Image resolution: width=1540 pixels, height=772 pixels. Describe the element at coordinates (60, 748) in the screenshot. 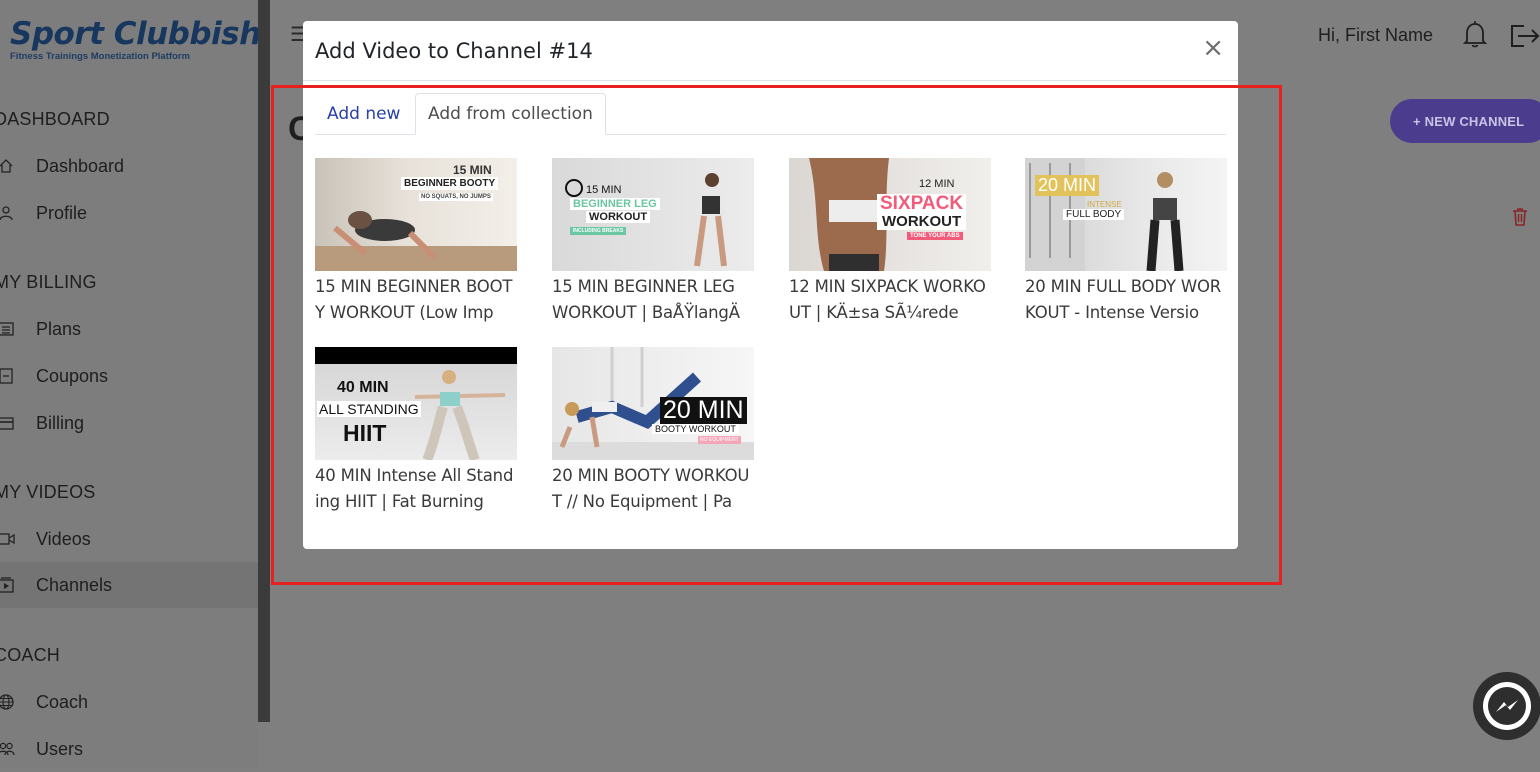

I see `sidebar-item-label: Users` at that location.